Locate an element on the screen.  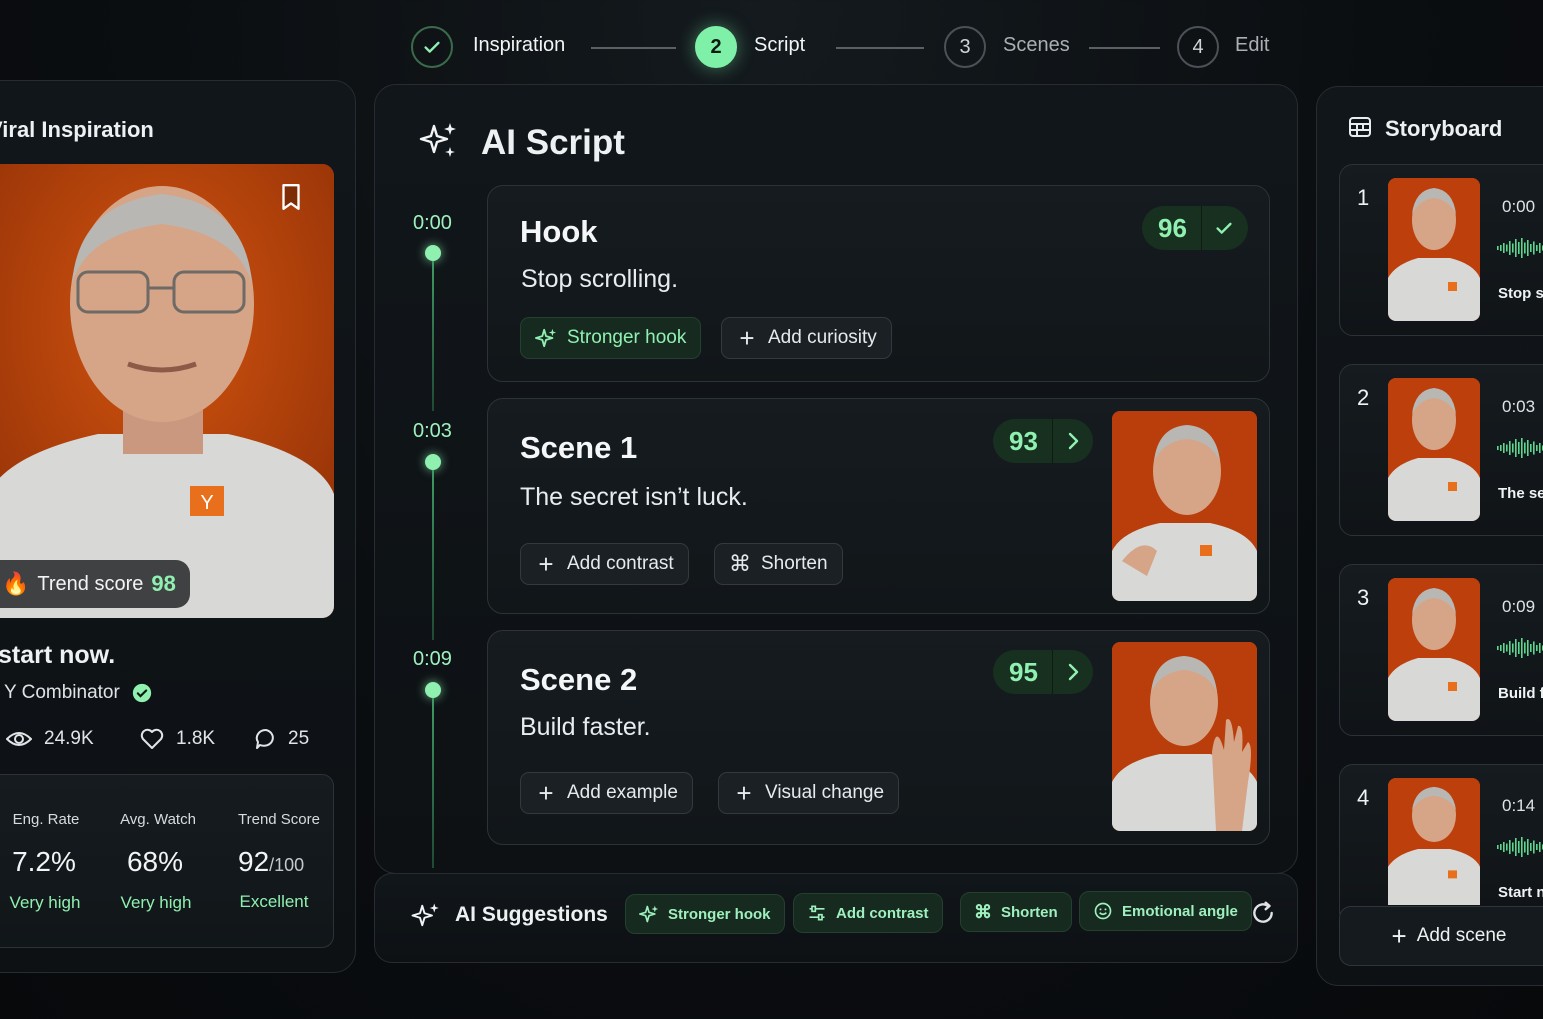
suggestion-label: Add contrast is located at coordinates (882, 913).